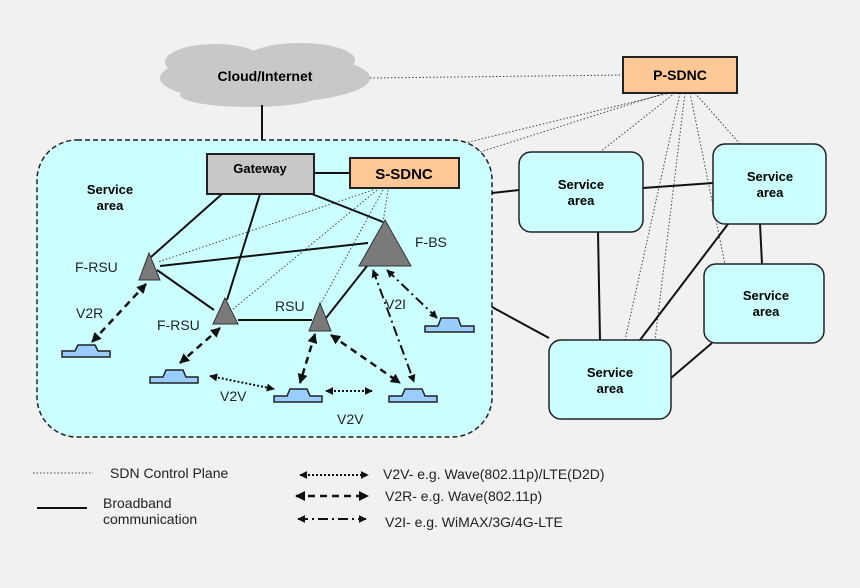 The image size is (860, 588). I want to click on p-sdnc-label: P-SDNC, so click(680, 75).